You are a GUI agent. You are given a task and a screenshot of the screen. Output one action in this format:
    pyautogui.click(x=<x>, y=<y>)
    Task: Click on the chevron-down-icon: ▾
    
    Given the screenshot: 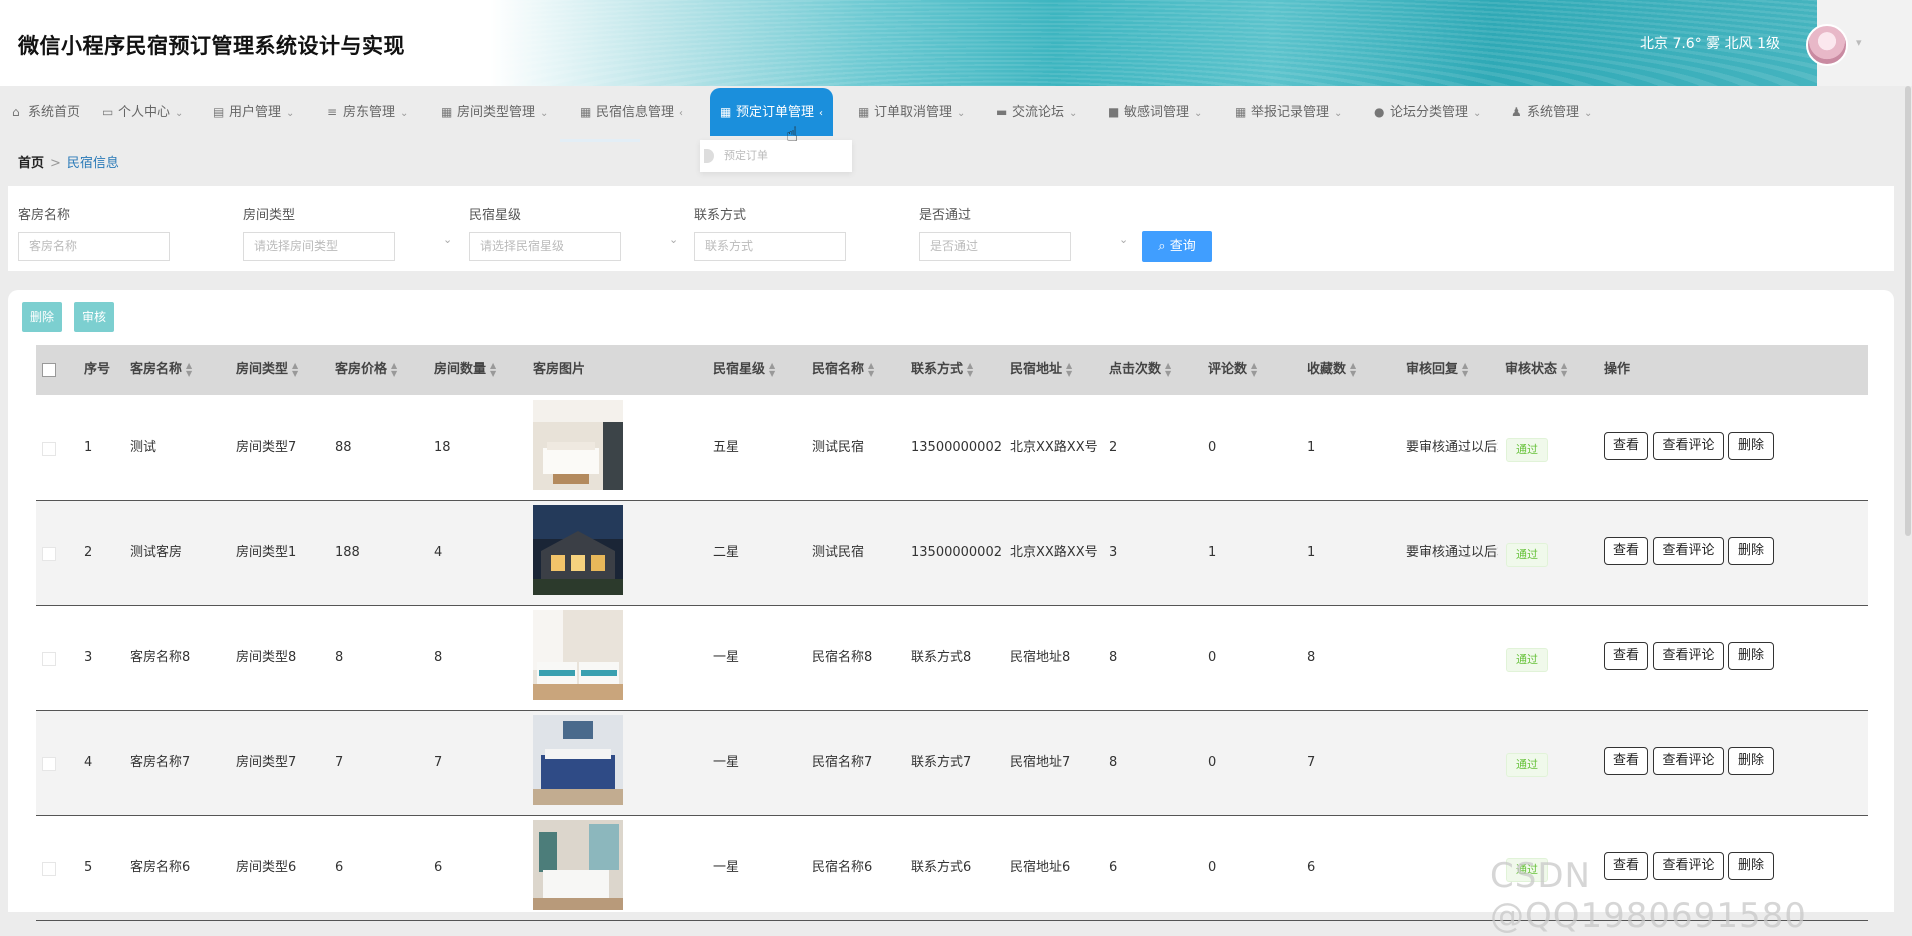 What is the action you would take?
    pyautogui.click(x=1859, y=42)
    